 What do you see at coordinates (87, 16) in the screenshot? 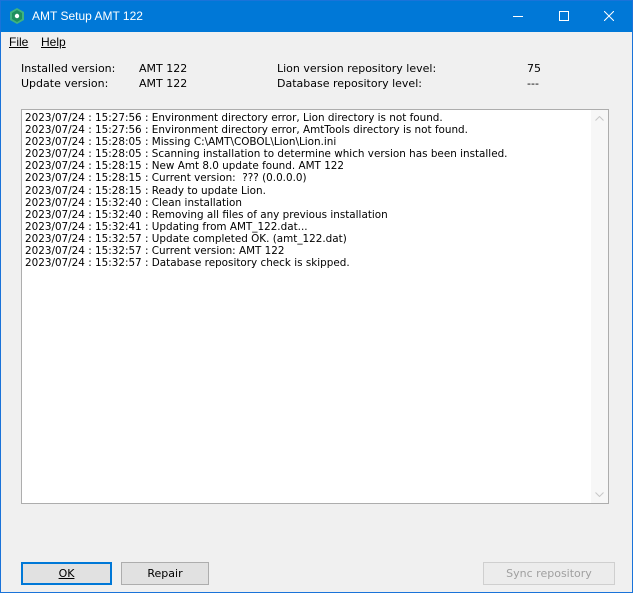
I see `window-title: AMT Setup AMT 122` at bounding box center [87, 16].